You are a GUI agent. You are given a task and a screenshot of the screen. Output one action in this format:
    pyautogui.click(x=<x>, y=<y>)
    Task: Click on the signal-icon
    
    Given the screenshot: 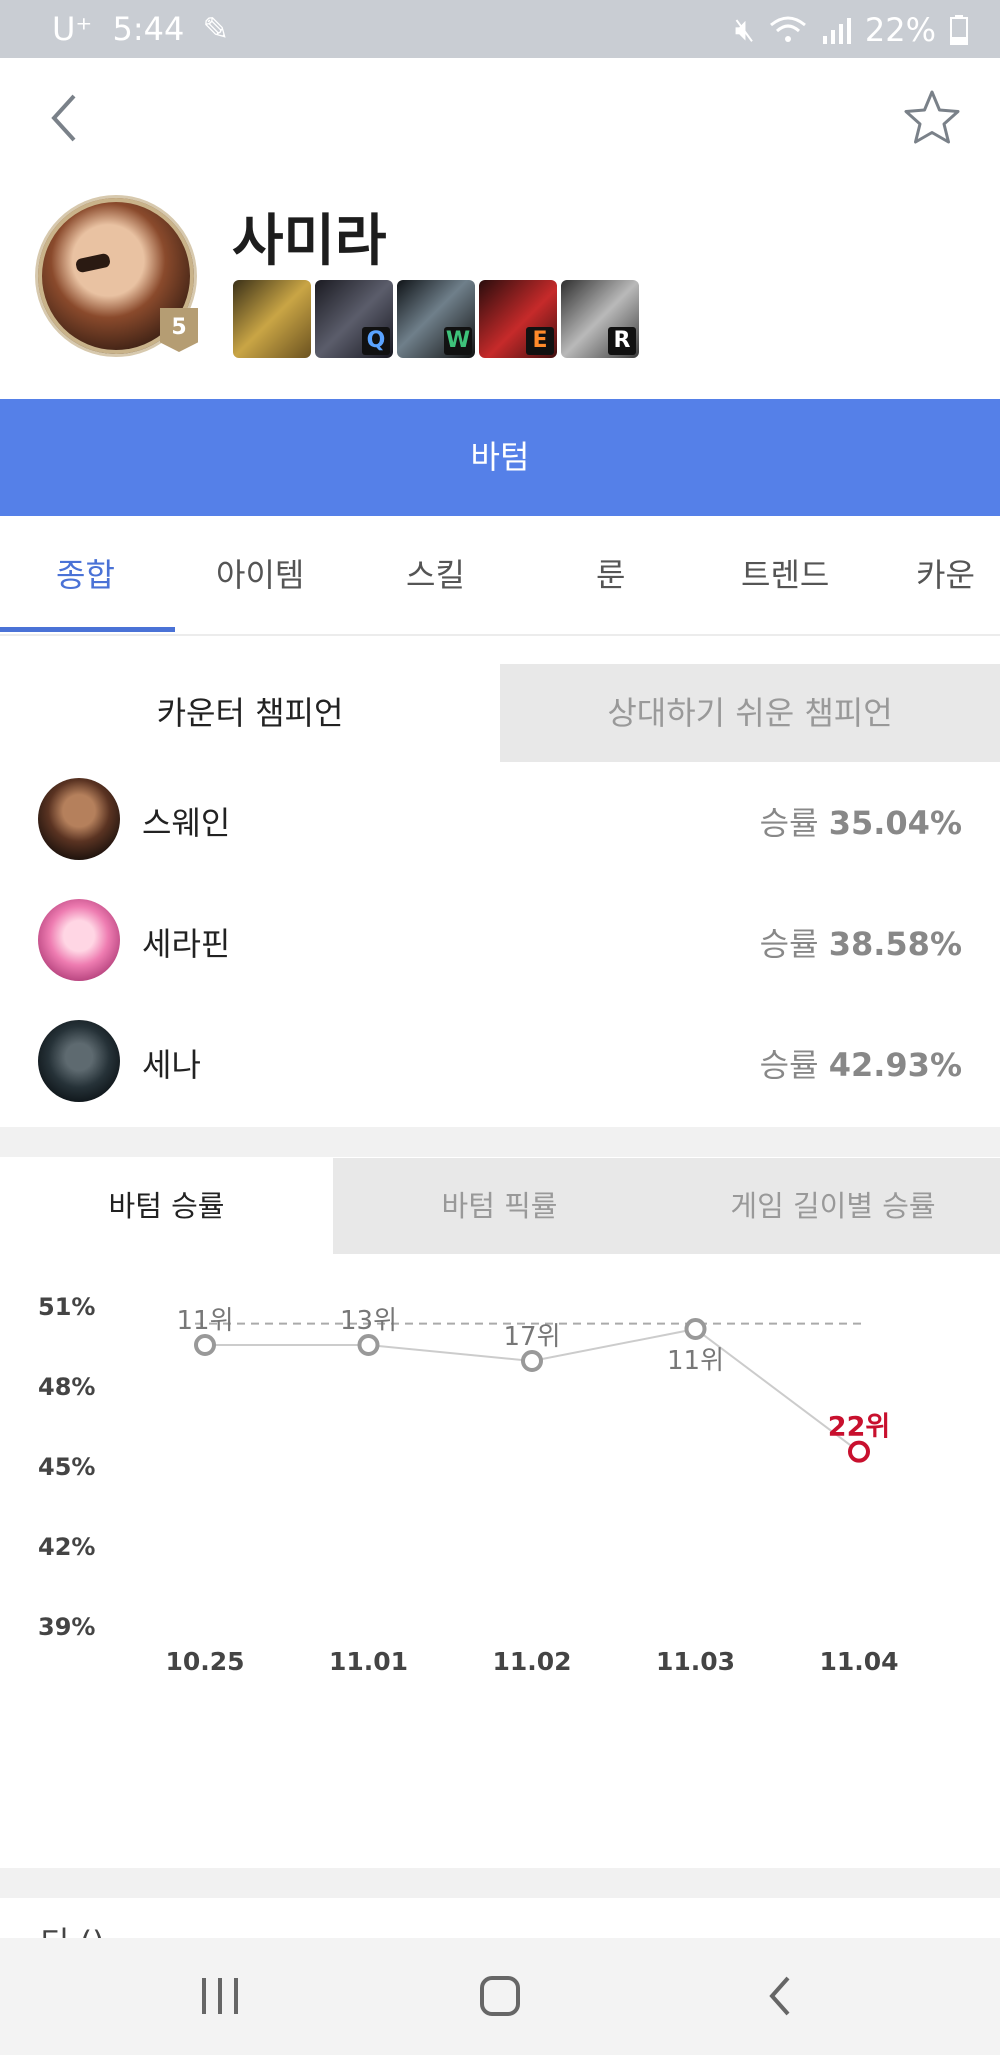 What is the action you would take?
    pyautogui.click(x=836, y=30)
    